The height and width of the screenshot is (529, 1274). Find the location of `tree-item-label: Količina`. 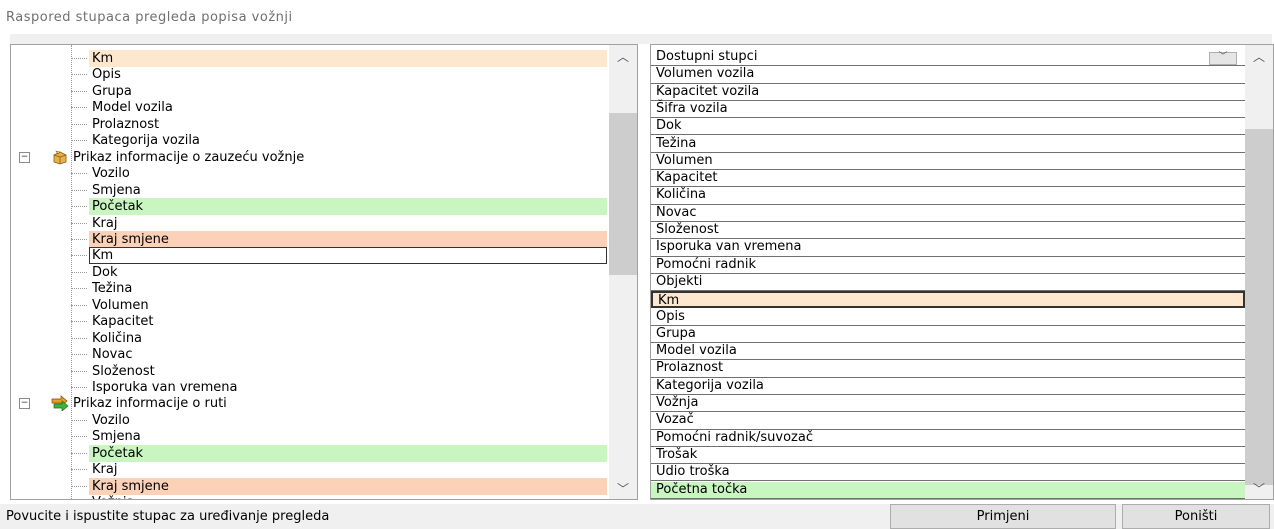

tree-item-label: Količina is located at coordinates (117, 338).